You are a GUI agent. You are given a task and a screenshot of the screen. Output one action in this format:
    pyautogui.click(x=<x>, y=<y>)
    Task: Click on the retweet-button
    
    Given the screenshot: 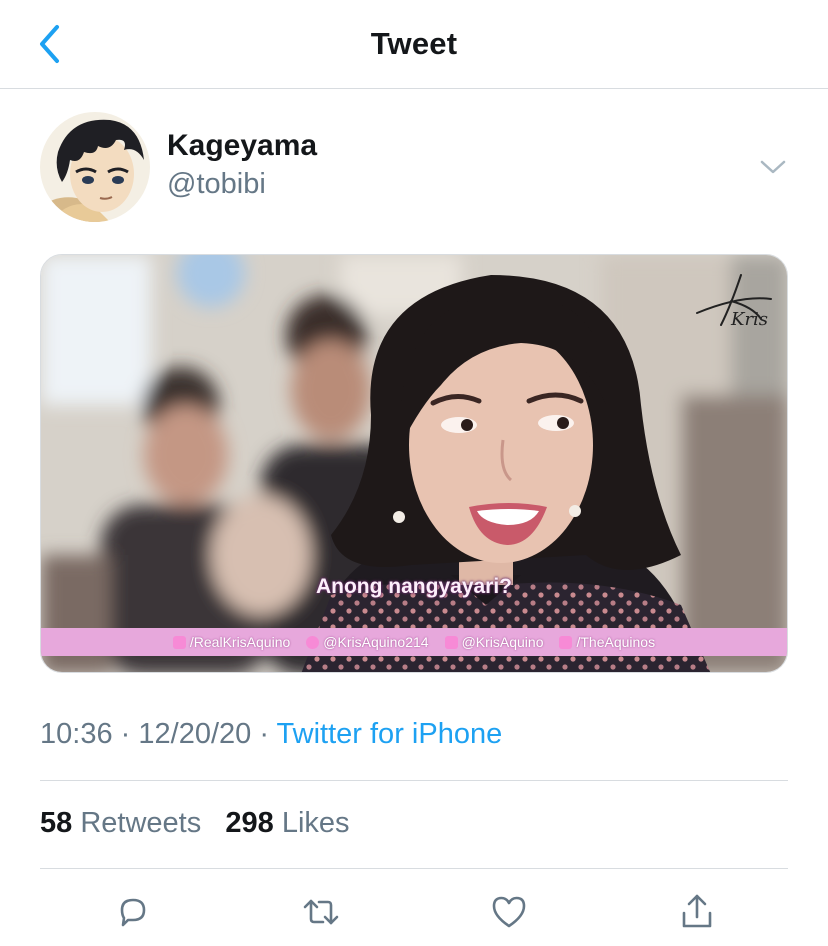 What is the action you would take?
    pyautogui.click(x=321, y=912)
    